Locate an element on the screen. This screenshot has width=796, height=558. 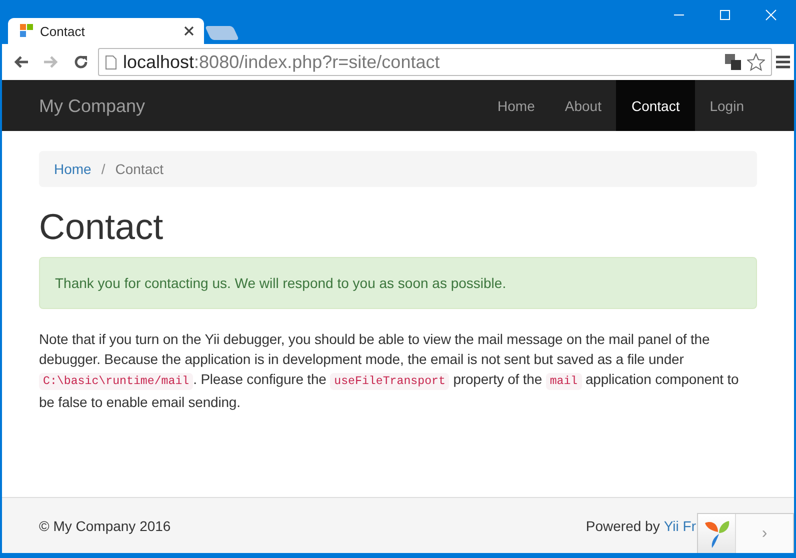
nav-item: Home is located at coordinates (516, 105).